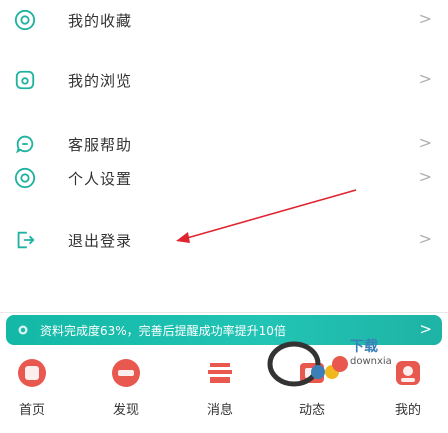 This screenshot has width=448, height=433. Describe the element at coordinates (126, 373) in the screenshot. I see `discover-icon` at that location.